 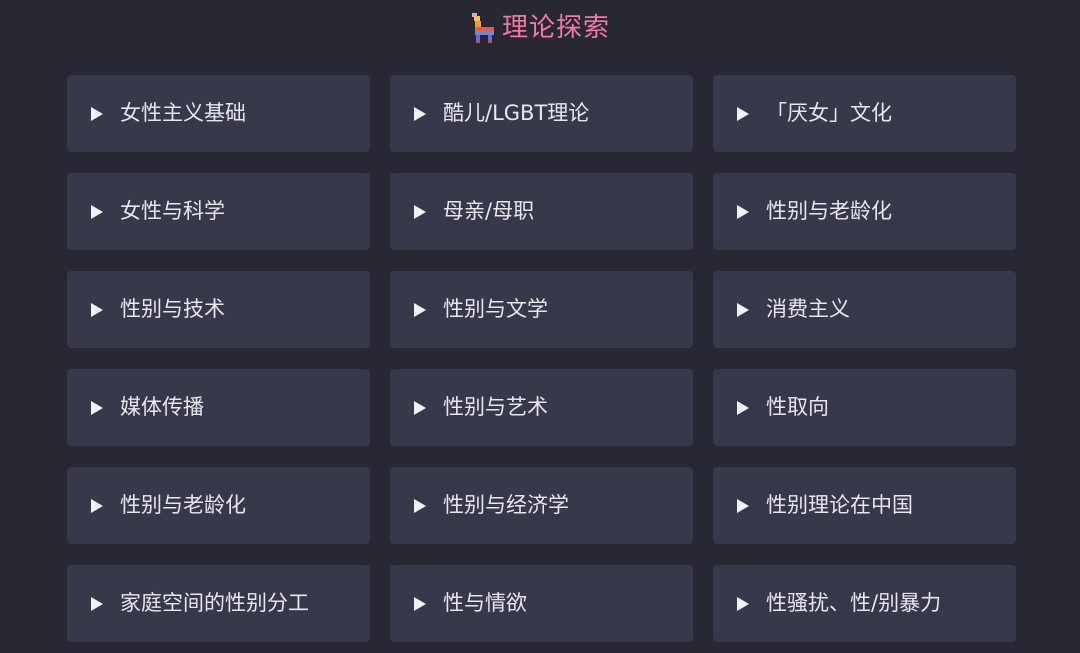 I want to click on pinata-icon, so click(x=483, y=28).